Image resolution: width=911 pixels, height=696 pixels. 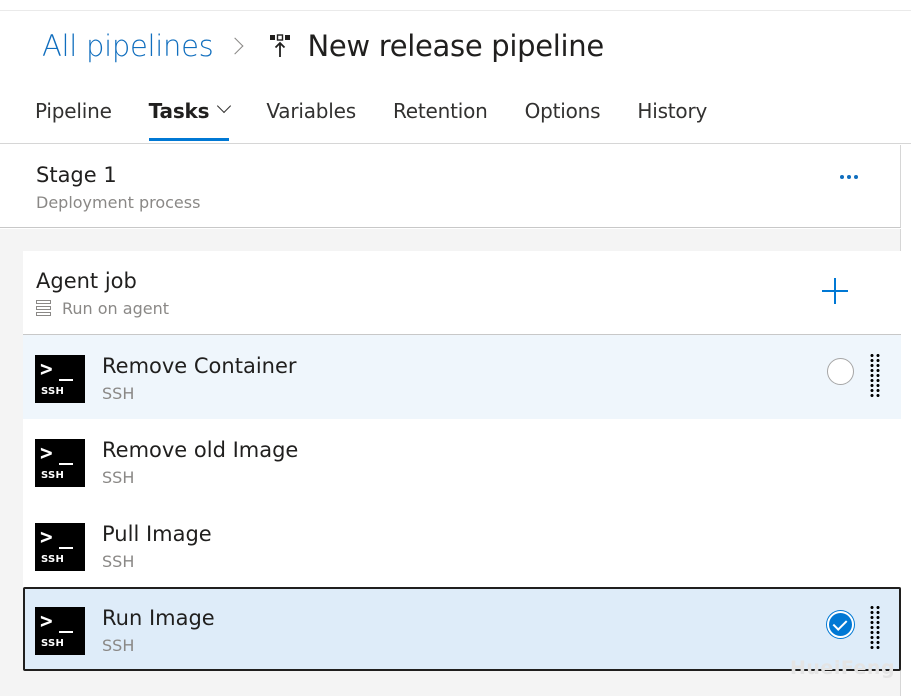 I want to click on task-title: Run Image, so click(x=158, y=618).